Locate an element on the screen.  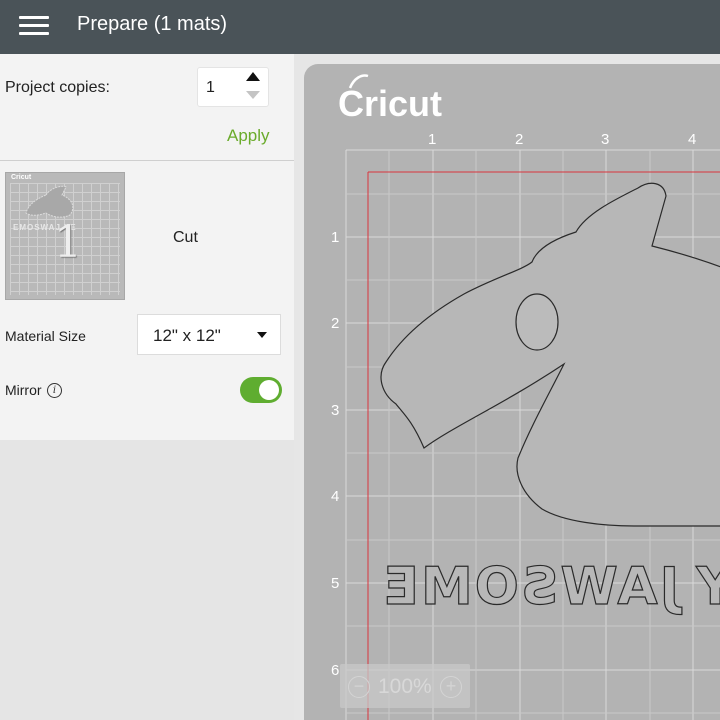
mat-thumbnail: Cricut EMOSWAJ YE 1 is located at coordinates (65, 236).